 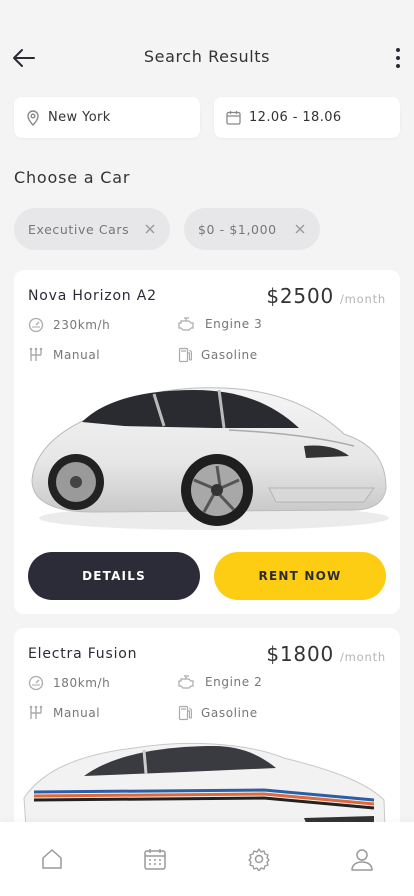 I want to click on filter-chip: $0 - $1,000, so click(x=252, y=229).